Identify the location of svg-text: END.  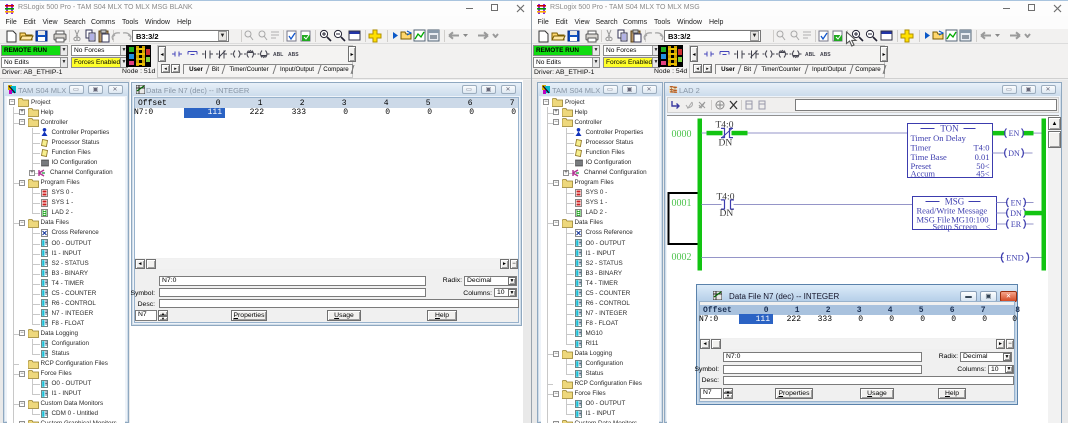
(1014, 258).